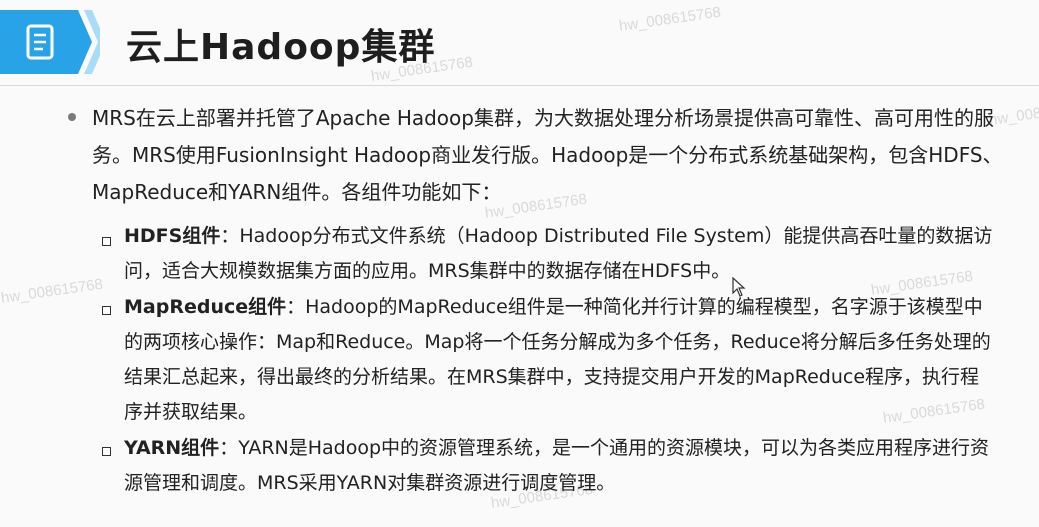  What do you see at coordinates (739, 287) in the screenshot?
I see `mouse-pointer-icon` at bounding box center [739, 287].